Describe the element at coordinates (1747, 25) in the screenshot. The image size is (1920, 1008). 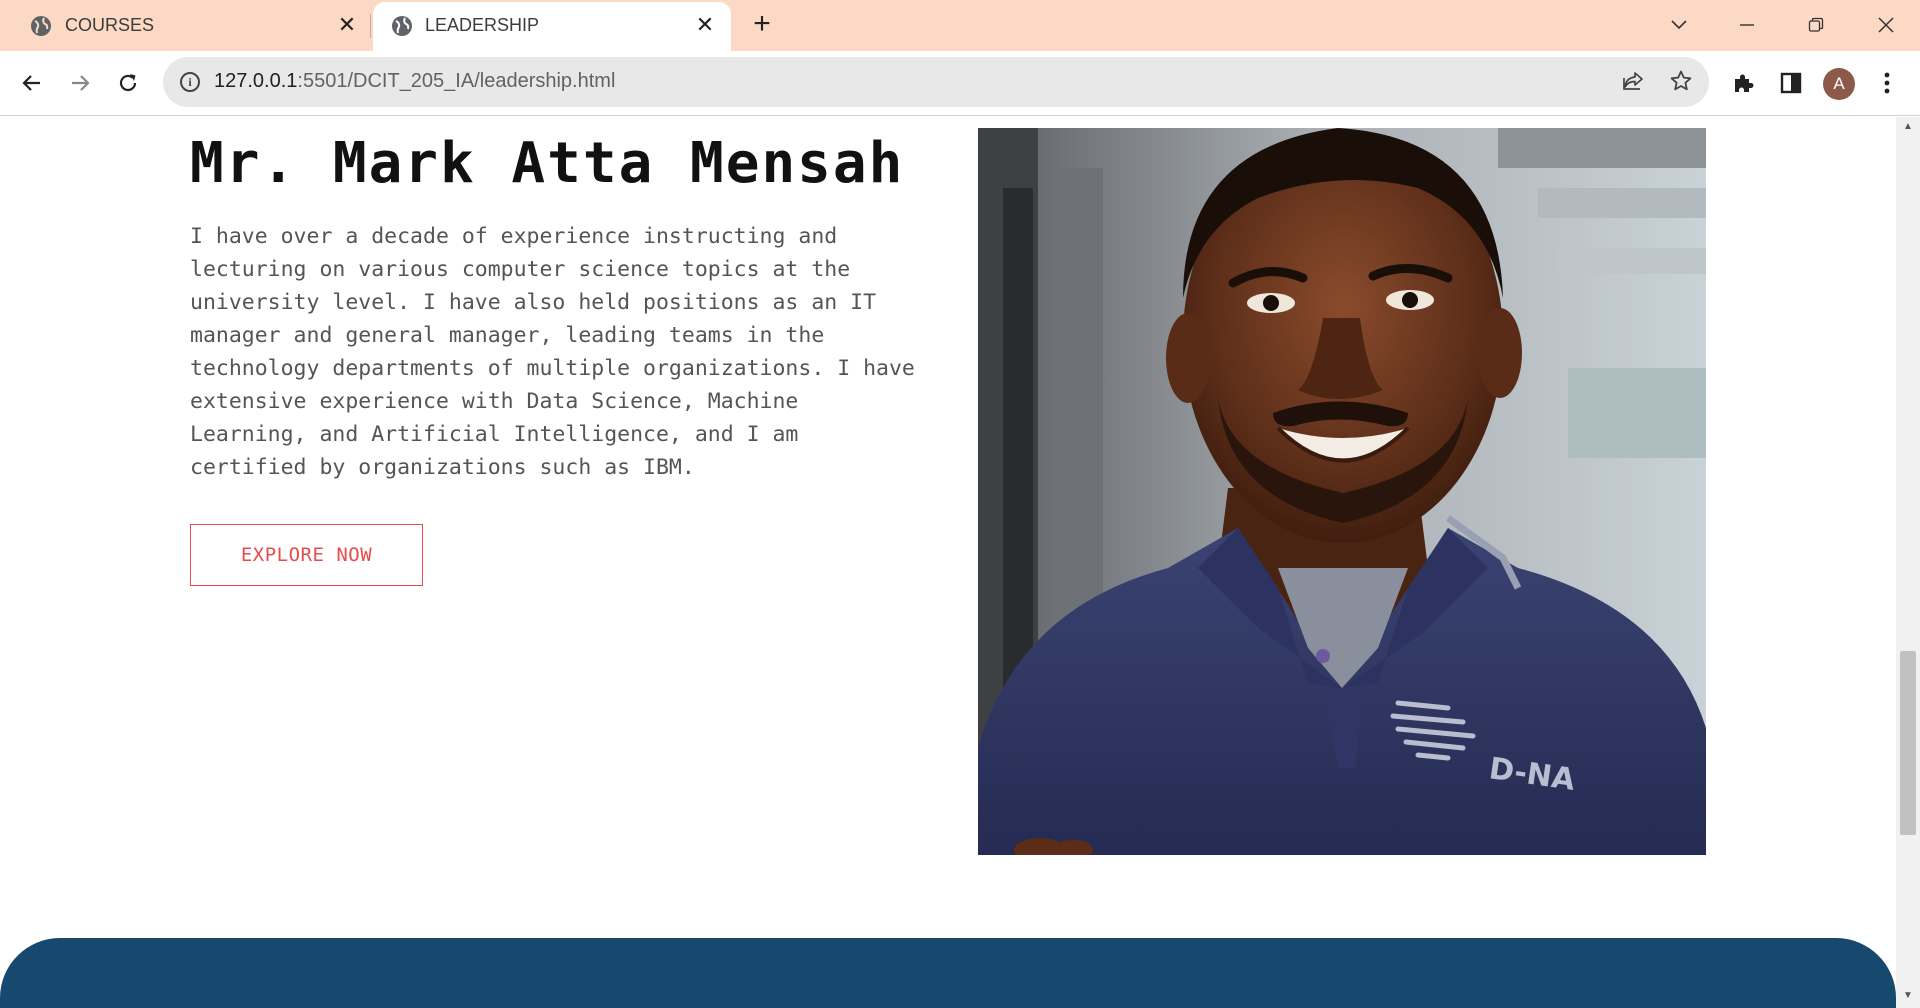
I see `minimize-icon` at that location.